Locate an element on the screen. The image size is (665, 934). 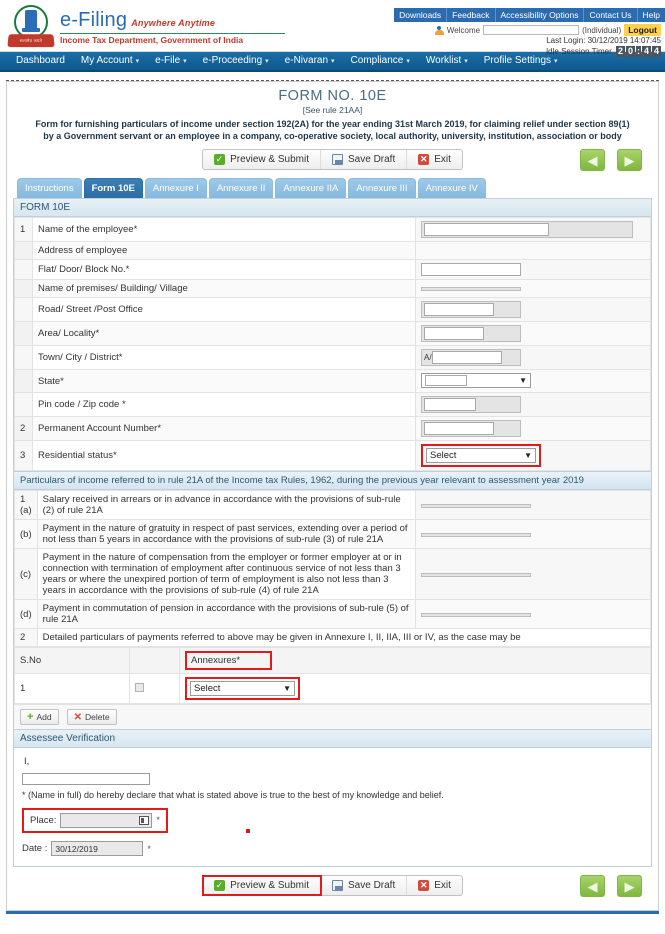
preview-submit-button-top: ✓ Preview & Submit is located at coordinates (262, 159).